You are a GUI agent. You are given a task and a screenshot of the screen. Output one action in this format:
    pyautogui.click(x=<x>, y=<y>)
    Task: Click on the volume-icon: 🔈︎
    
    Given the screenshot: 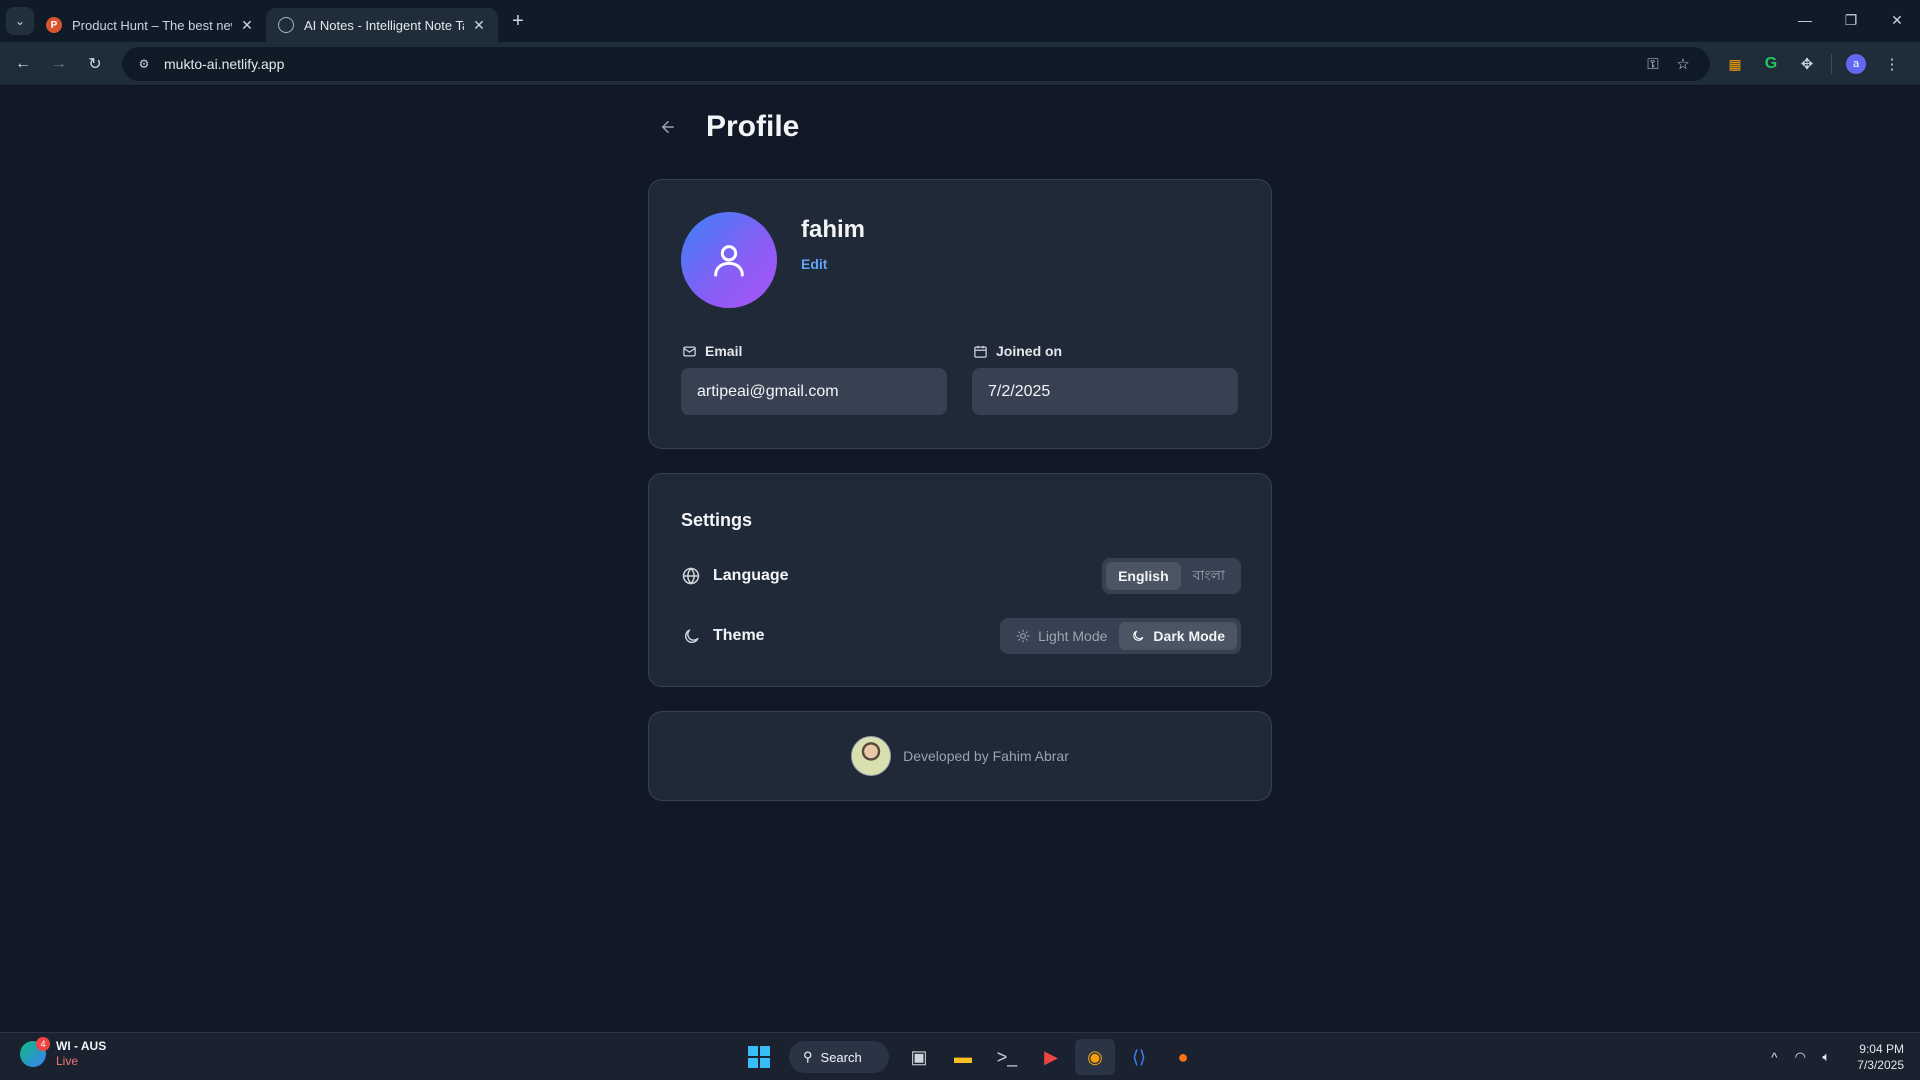 What is the action you would take?
    pyautogui.click(x=1826, y=1057)
    